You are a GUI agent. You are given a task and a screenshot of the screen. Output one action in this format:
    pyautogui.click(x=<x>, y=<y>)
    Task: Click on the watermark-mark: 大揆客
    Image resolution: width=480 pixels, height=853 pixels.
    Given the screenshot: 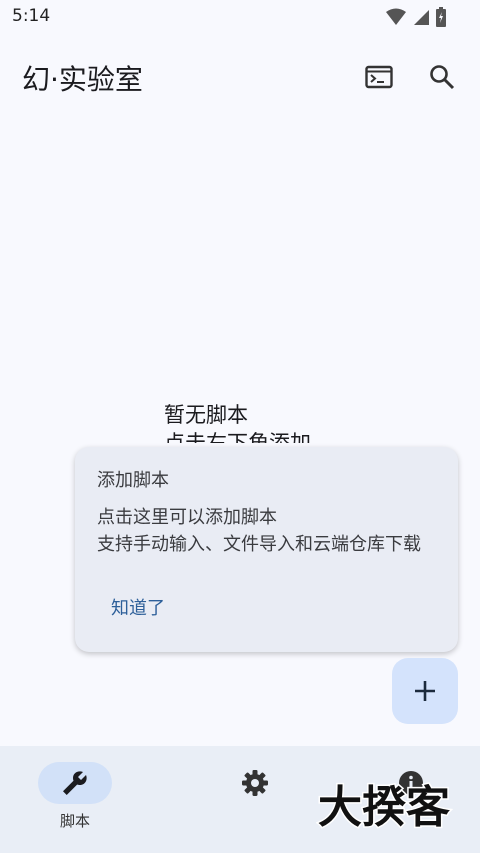 What is the action you would take?
    pyautogui.click(x=384, y=808)
    